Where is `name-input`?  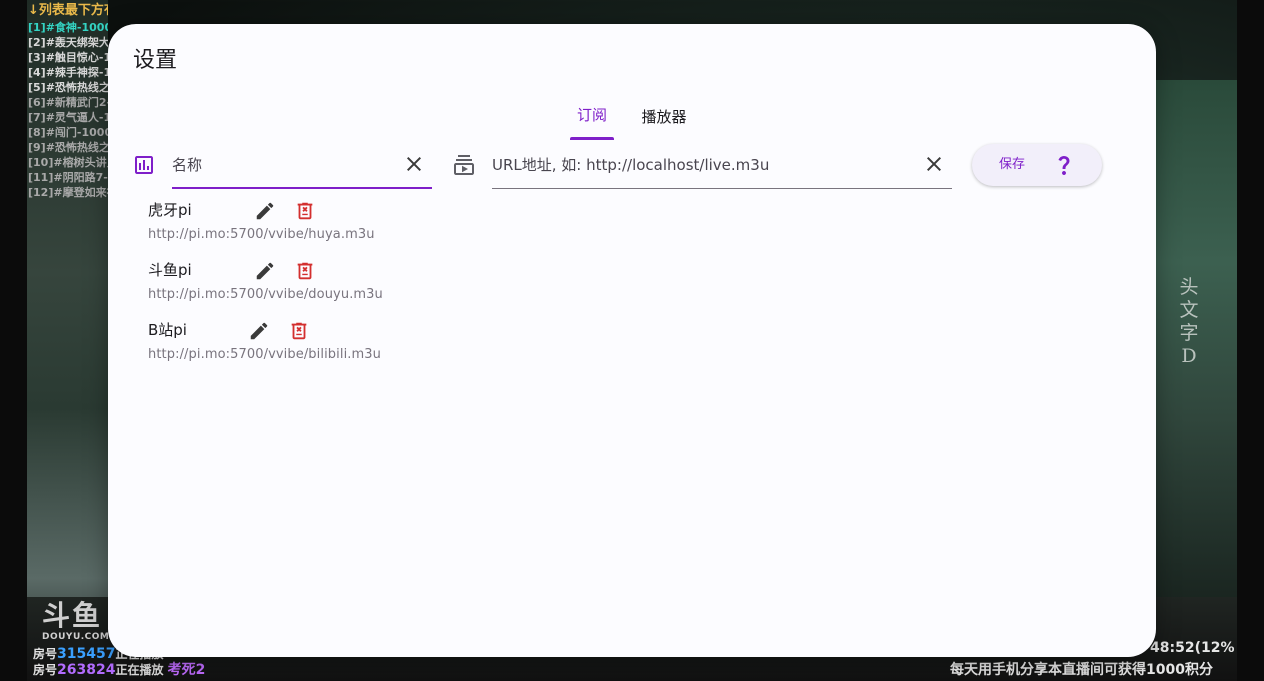
name-input is located at coordinates (302, 165).